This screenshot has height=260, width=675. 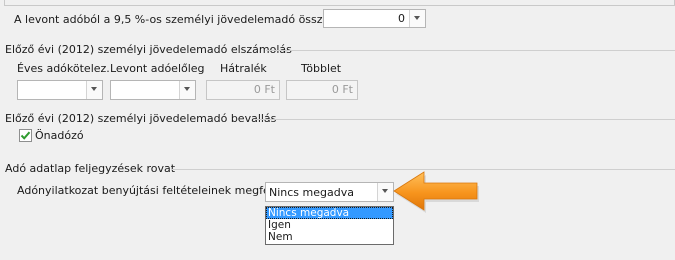 What do you see at coordinates (264, 89) in the screenshot?
I see `hatralek-value: 0 Ft` at bounding box center [264, 89].